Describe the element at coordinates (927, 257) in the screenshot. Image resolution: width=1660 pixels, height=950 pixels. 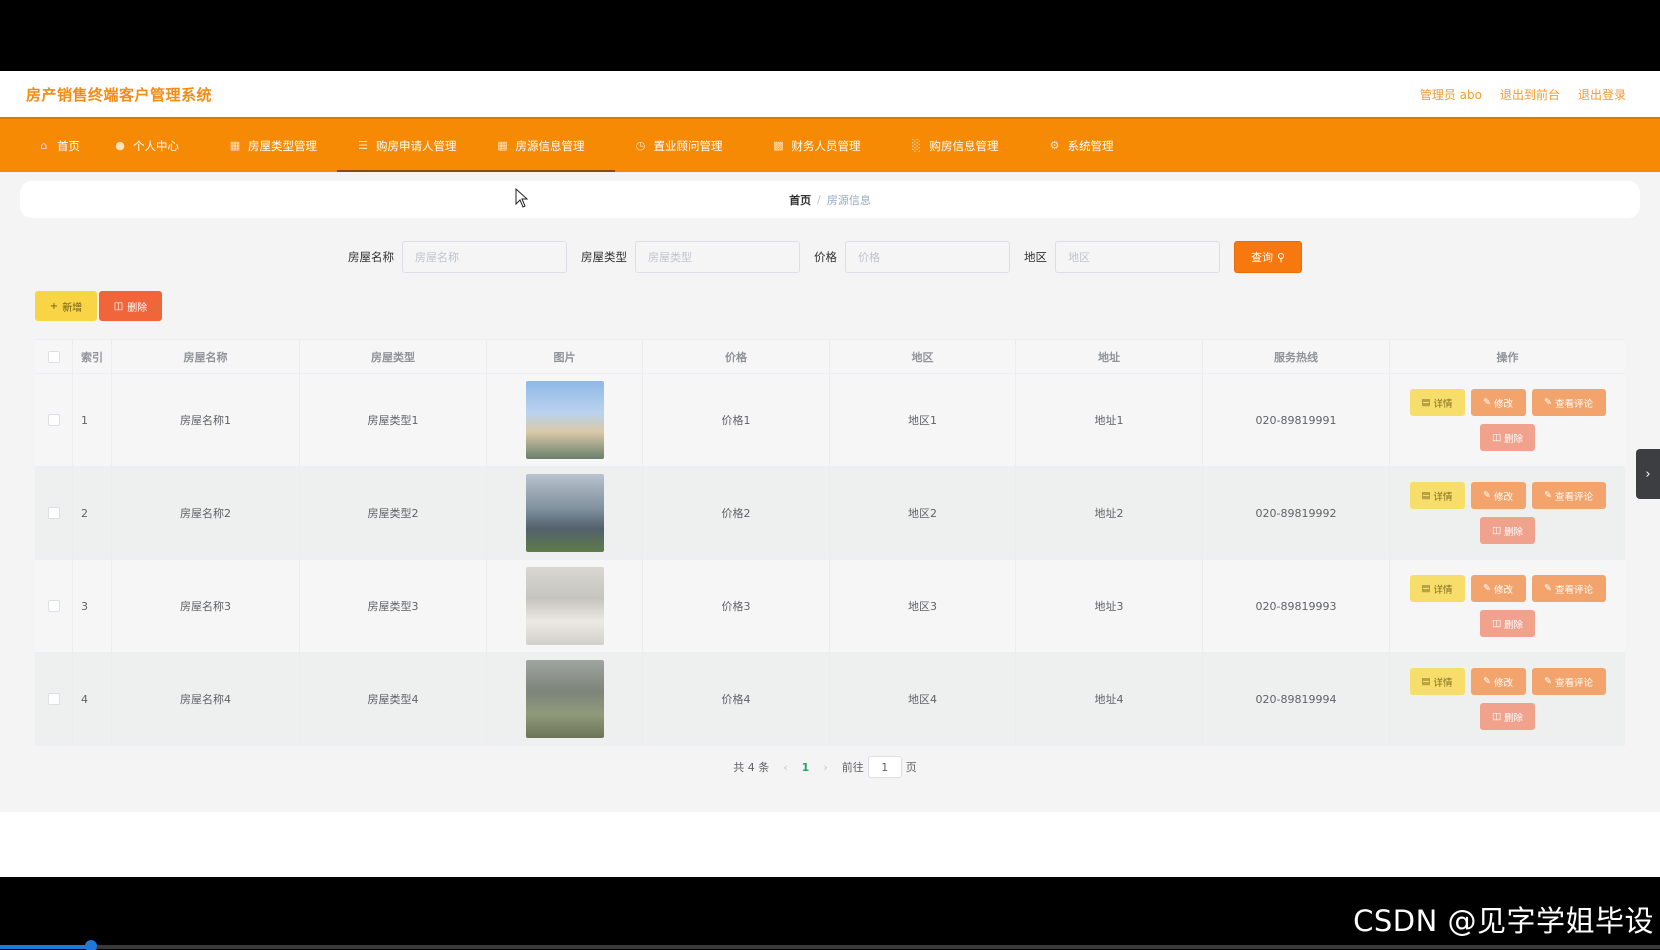
I see `price-search-input` at that location.